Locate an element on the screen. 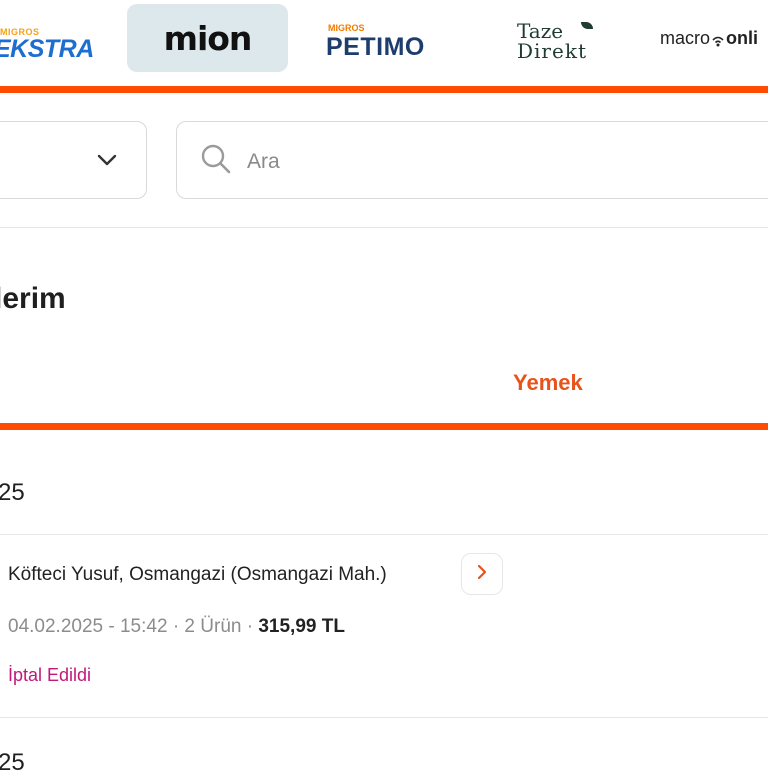  chevron-down-icon is located at coordinates (107, 162).